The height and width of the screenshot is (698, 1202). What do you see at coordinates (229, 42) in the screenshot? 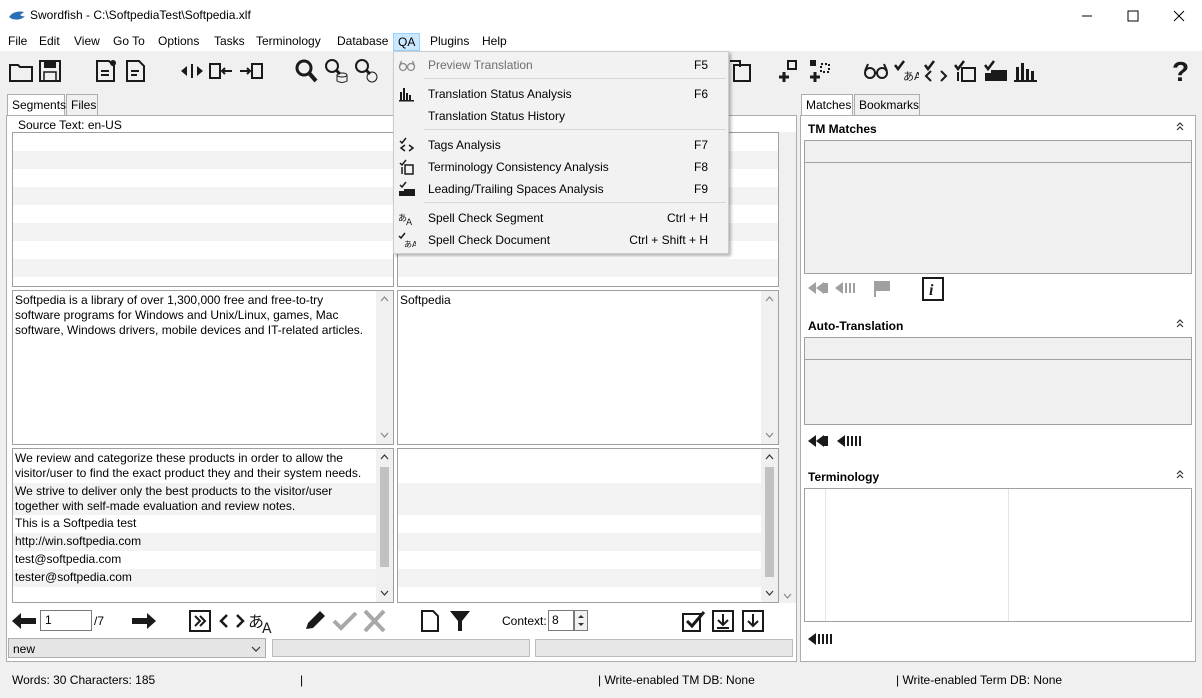
I see `menu-tasks: Tasks` at bounding box center [229, 42].